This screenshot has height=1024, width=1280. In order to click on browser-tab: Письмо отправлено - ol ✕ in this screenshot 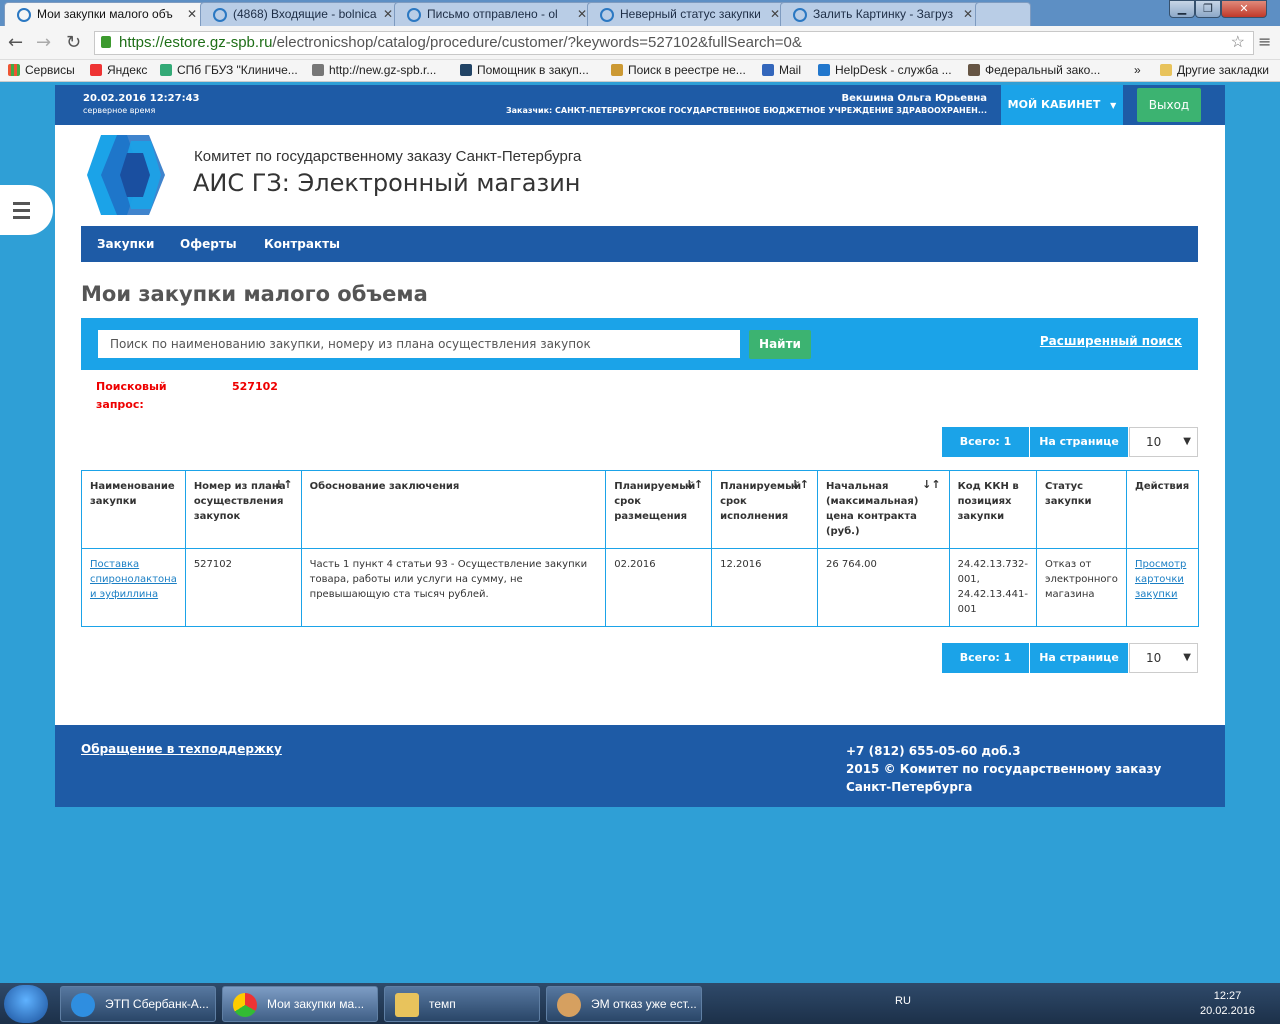, I will do `click(494, 14)`.